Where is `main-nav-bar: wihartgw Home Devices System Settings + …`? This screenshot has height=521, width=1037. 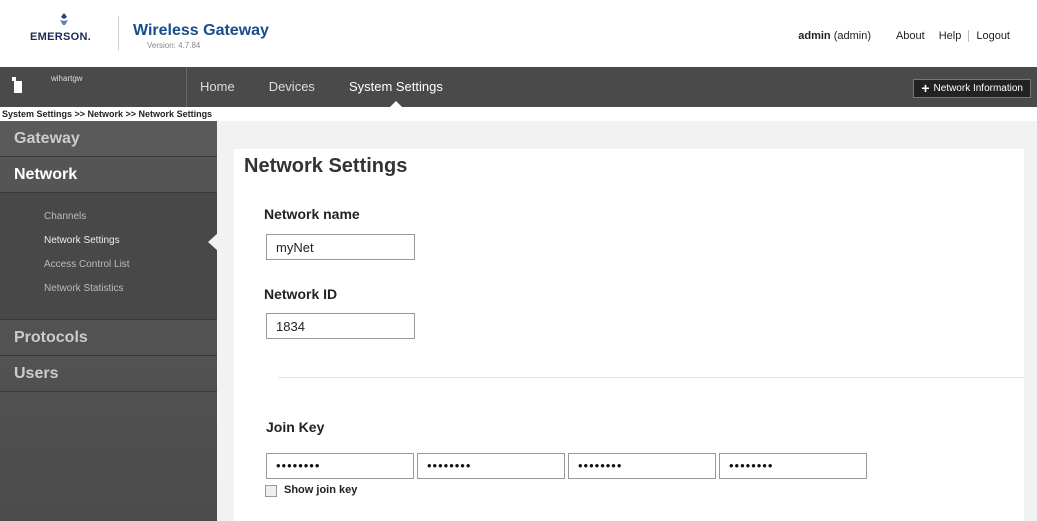
main-nav-bar: wihartgw Home Devices System Settings + … is located at coordinates (518, 87).